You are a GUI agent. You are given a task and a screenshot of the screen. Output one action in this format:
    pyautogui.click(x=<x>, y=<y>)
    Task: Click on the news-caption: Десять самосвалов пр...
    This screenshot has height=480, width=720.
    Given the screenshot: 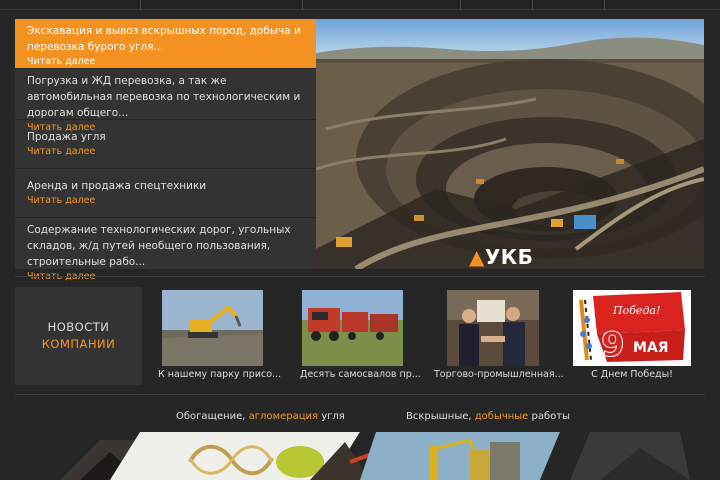 What is the action you would take?
    pyautogui.click(x=360, y=374)
    